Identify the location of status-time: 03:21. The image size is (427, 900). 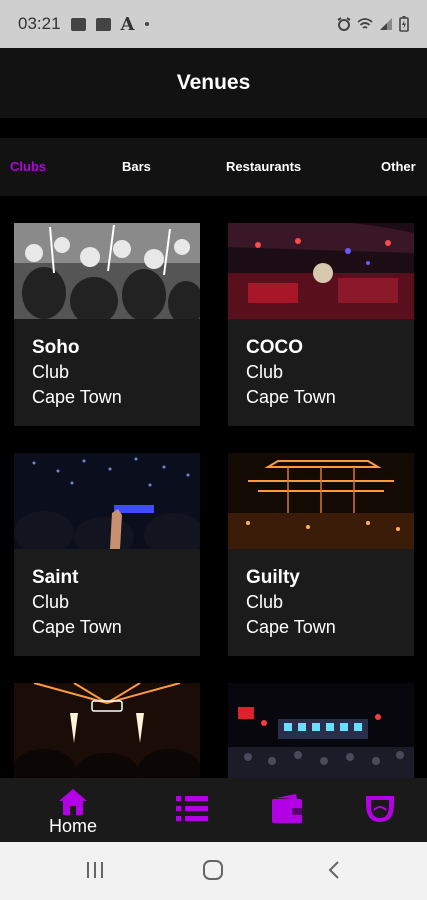
(39, 23).